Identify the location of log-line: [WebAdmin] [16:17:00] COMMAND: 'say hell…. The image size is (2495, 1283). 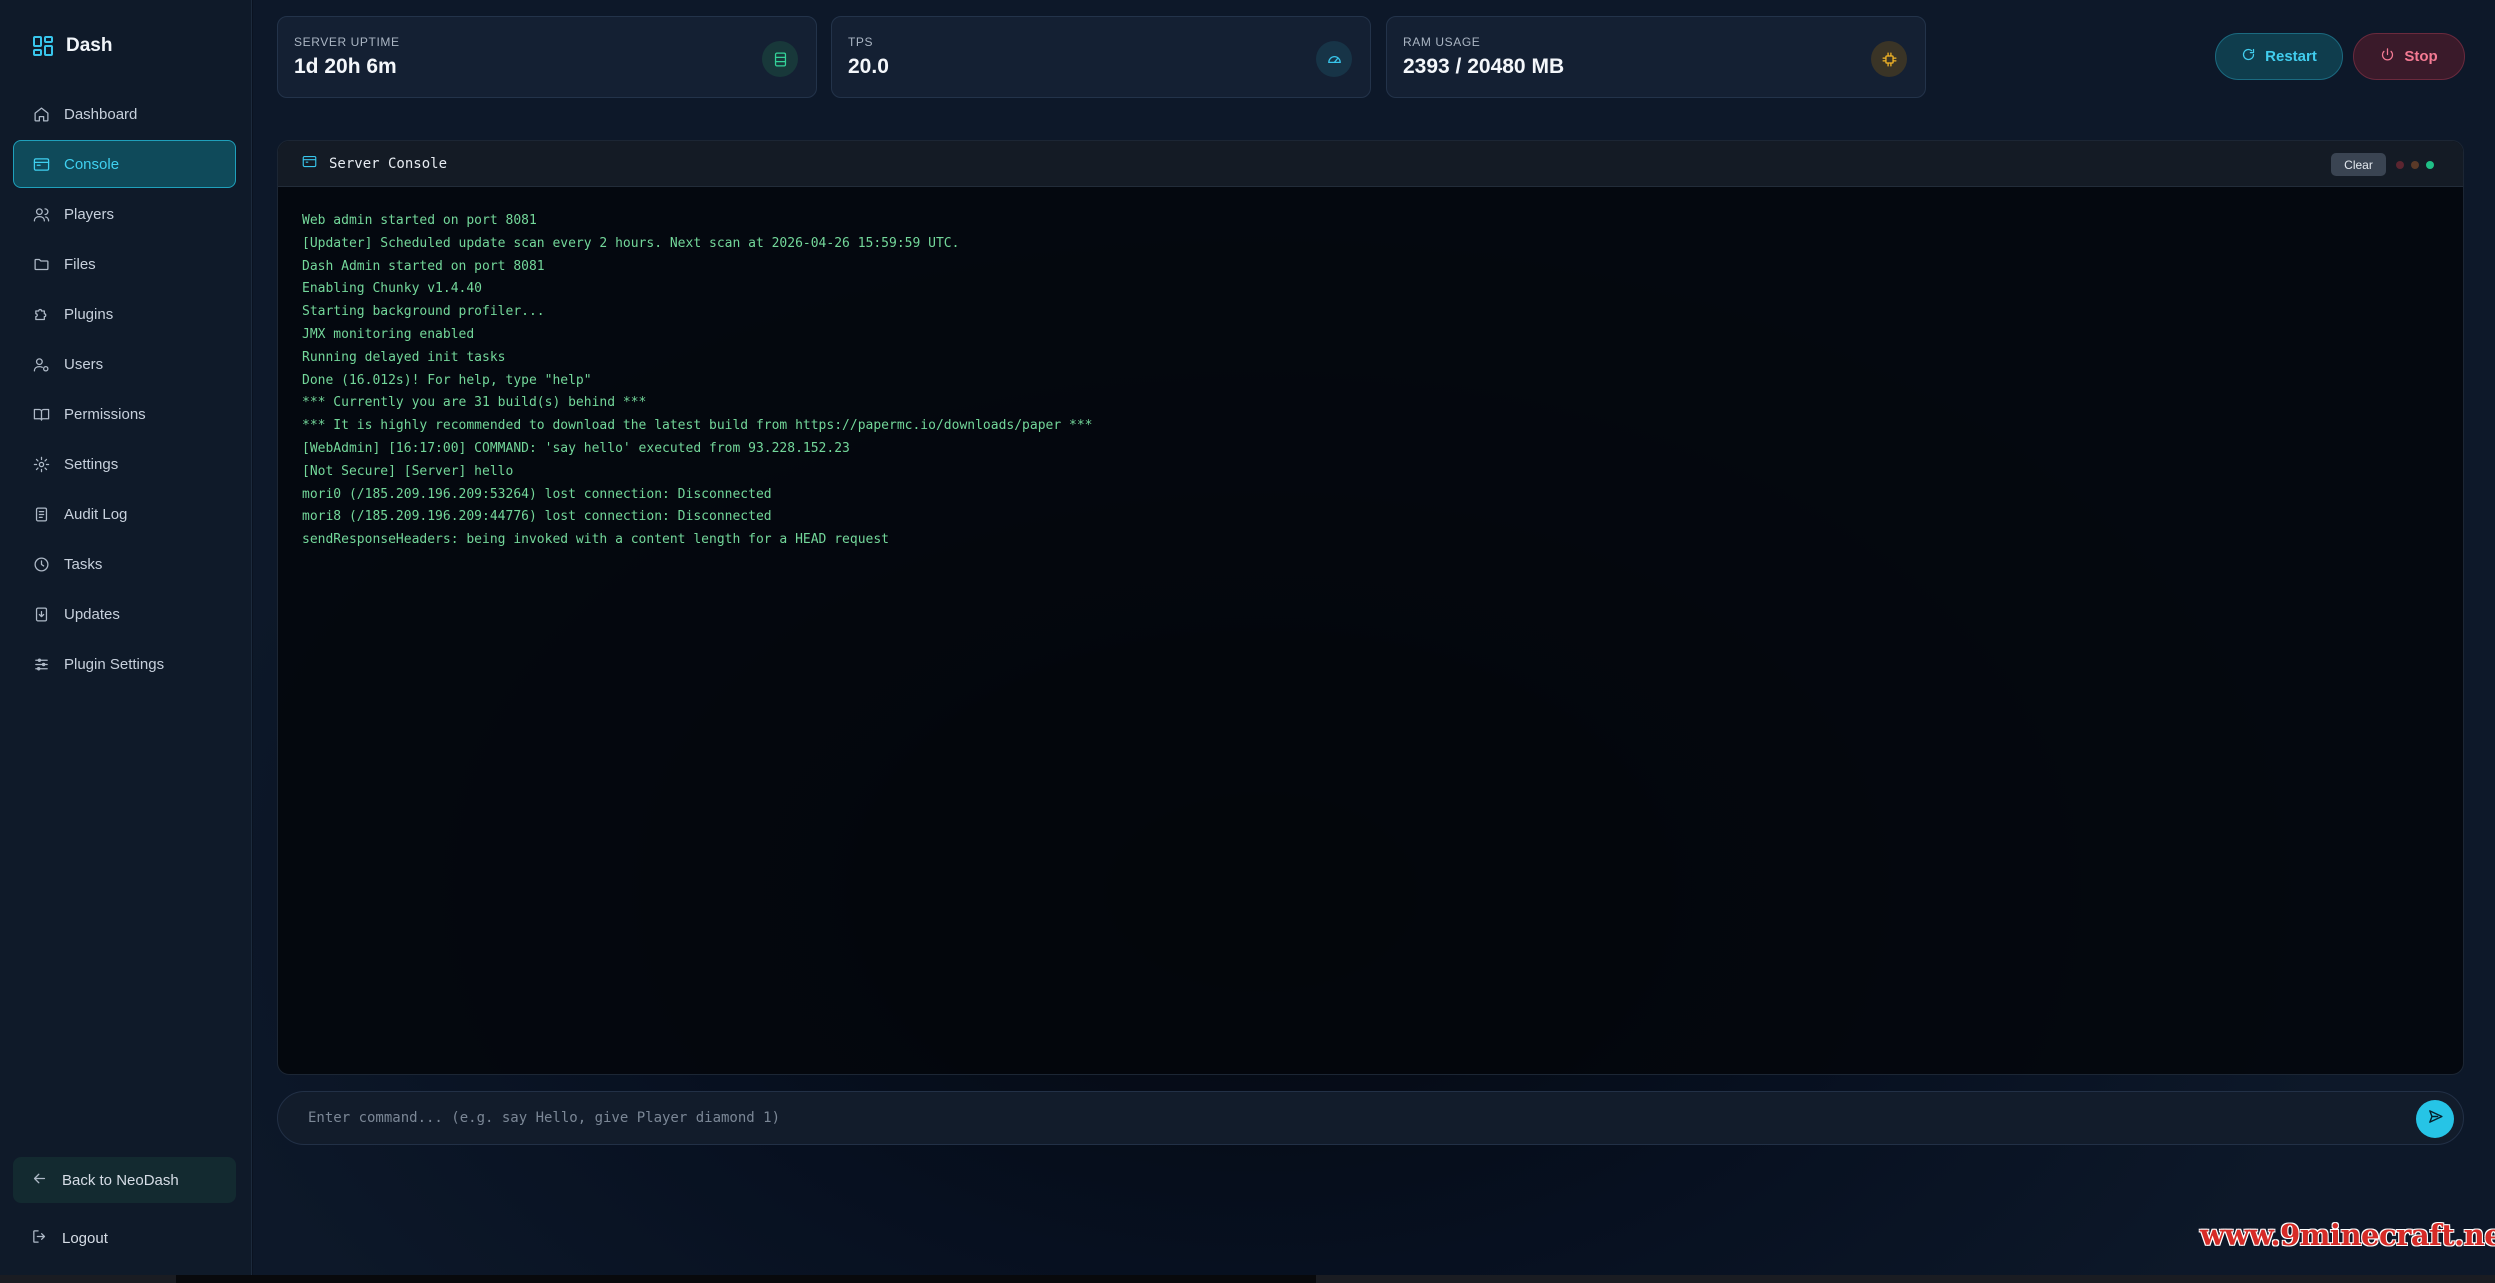
(576, 448).